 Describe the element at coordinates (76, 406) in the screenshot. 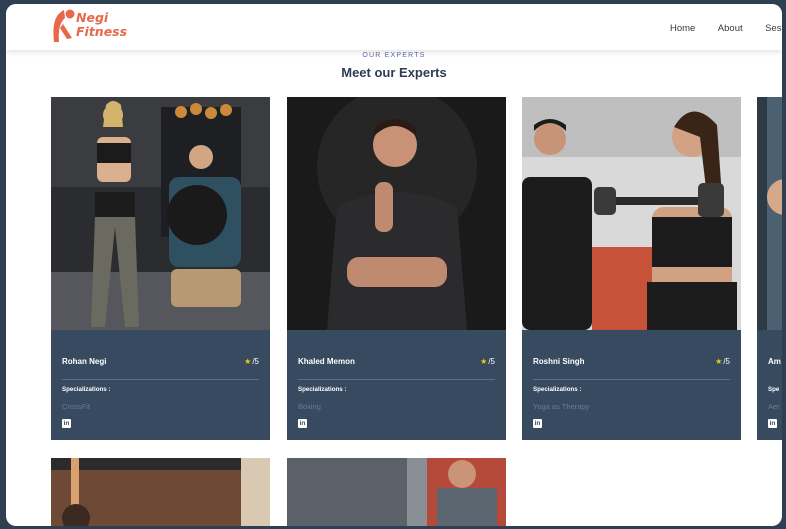

I see `specialization-value: CrossFit` at that location.